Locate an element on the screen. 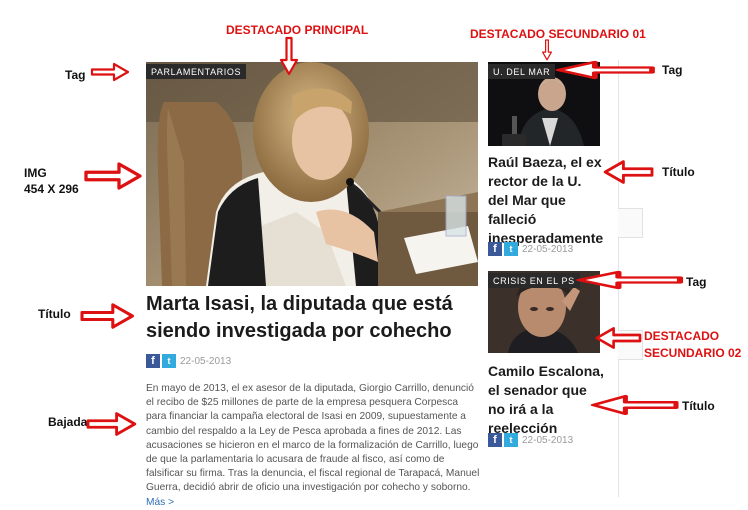  main-article-more-link: Más > is located at coordinates (160, 502).